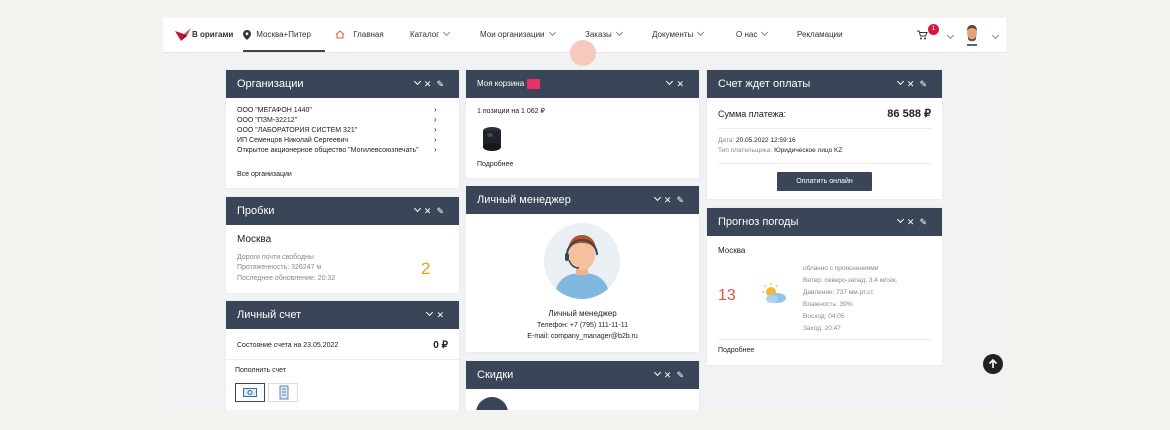 The width and height of the screenshot is (1170, 430). Describe the element at coordinates (283, 392) in the screenshot. I see `topup-invoice-button` at that location.